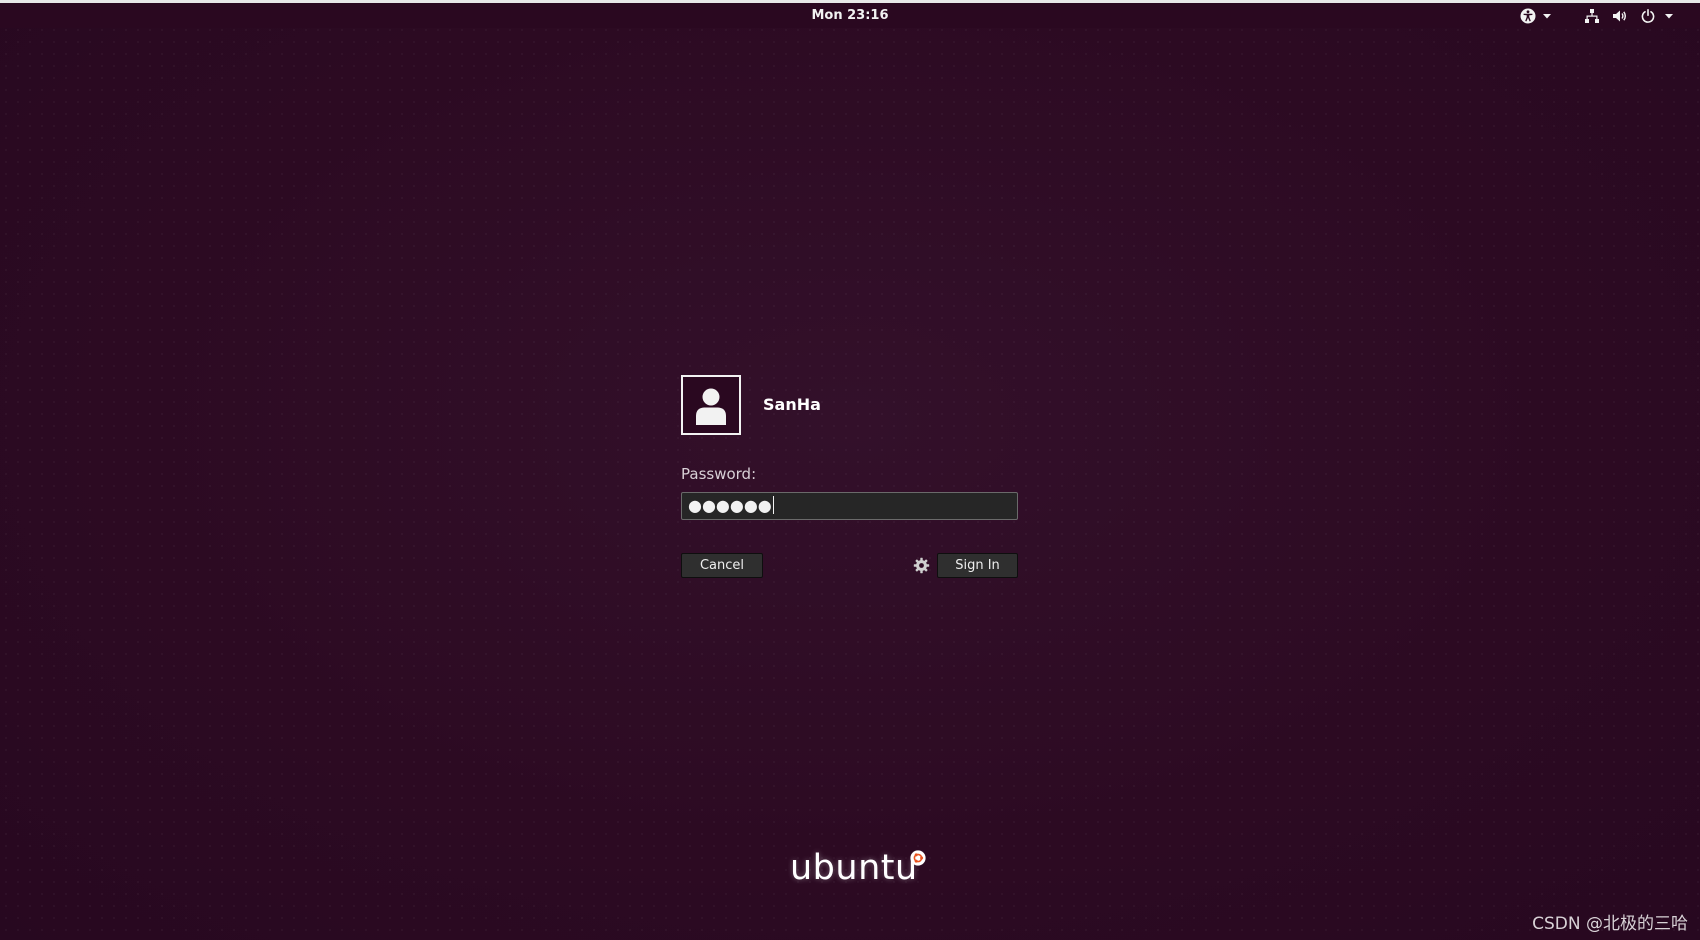 This screenshot has width=1700, height=940. I want to click on clock: Mon 23:16, so click(850, 15).